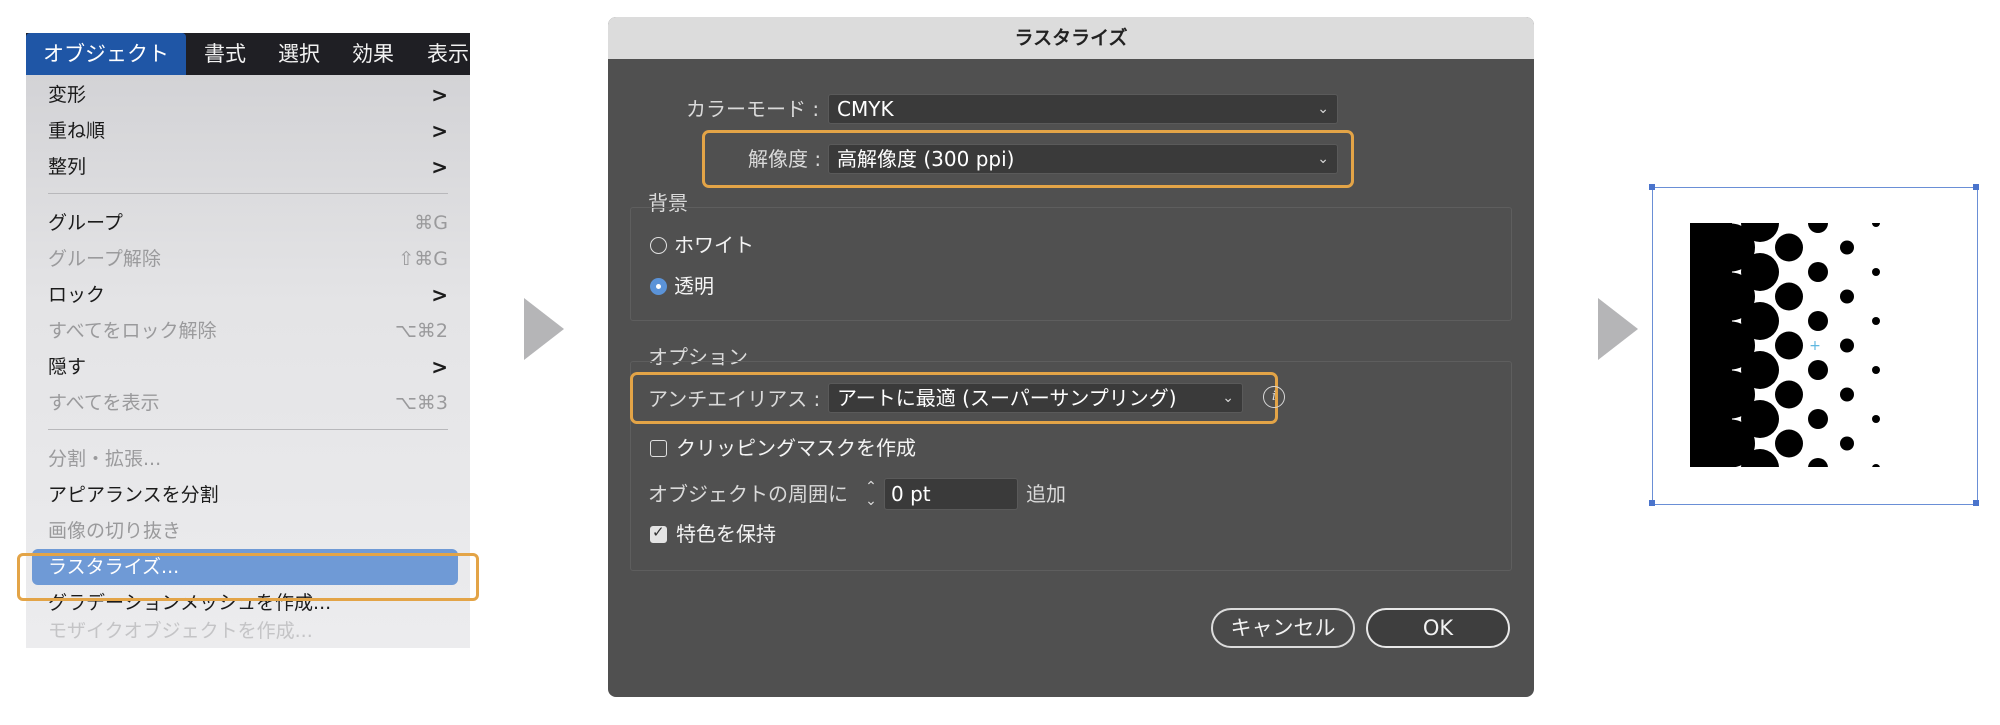 Image resolution: width=2000 pixels, height=725 pixels. Describe the element at coordinates (225, 54) in the screenshot. I see `menu-bar-type: 書式` at that location.